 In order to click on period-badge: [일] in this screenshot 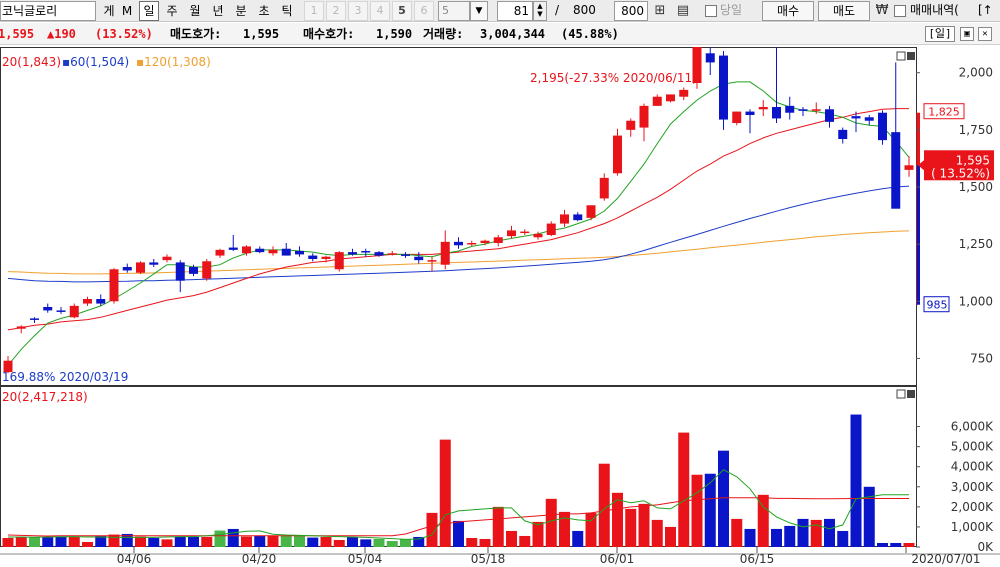, I will do `click(940, 34)`.